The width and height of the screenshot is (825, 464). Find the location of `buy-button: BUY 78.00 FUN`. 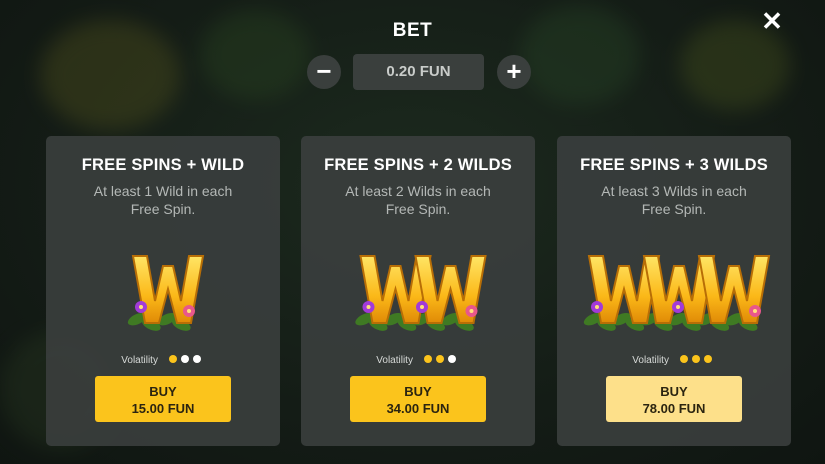

buy-button: BUY 78.00 FUN is located at coordinates (674, 399).